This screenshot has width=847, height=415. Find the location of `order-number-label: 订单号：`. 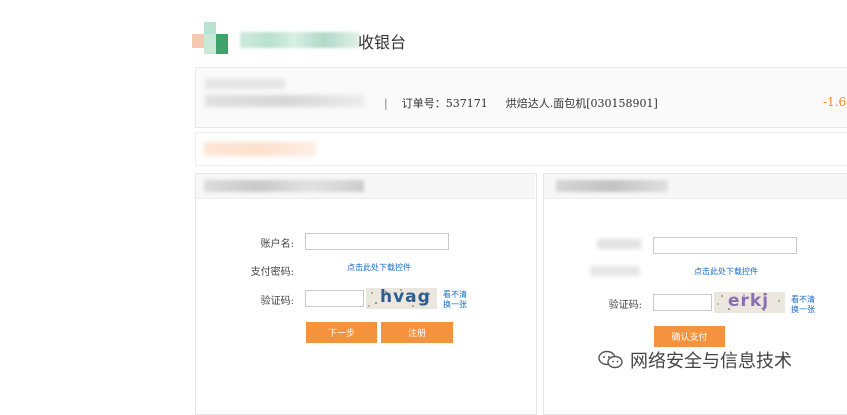

order-number-label: 订单号： is located at coordinates (423, 103).